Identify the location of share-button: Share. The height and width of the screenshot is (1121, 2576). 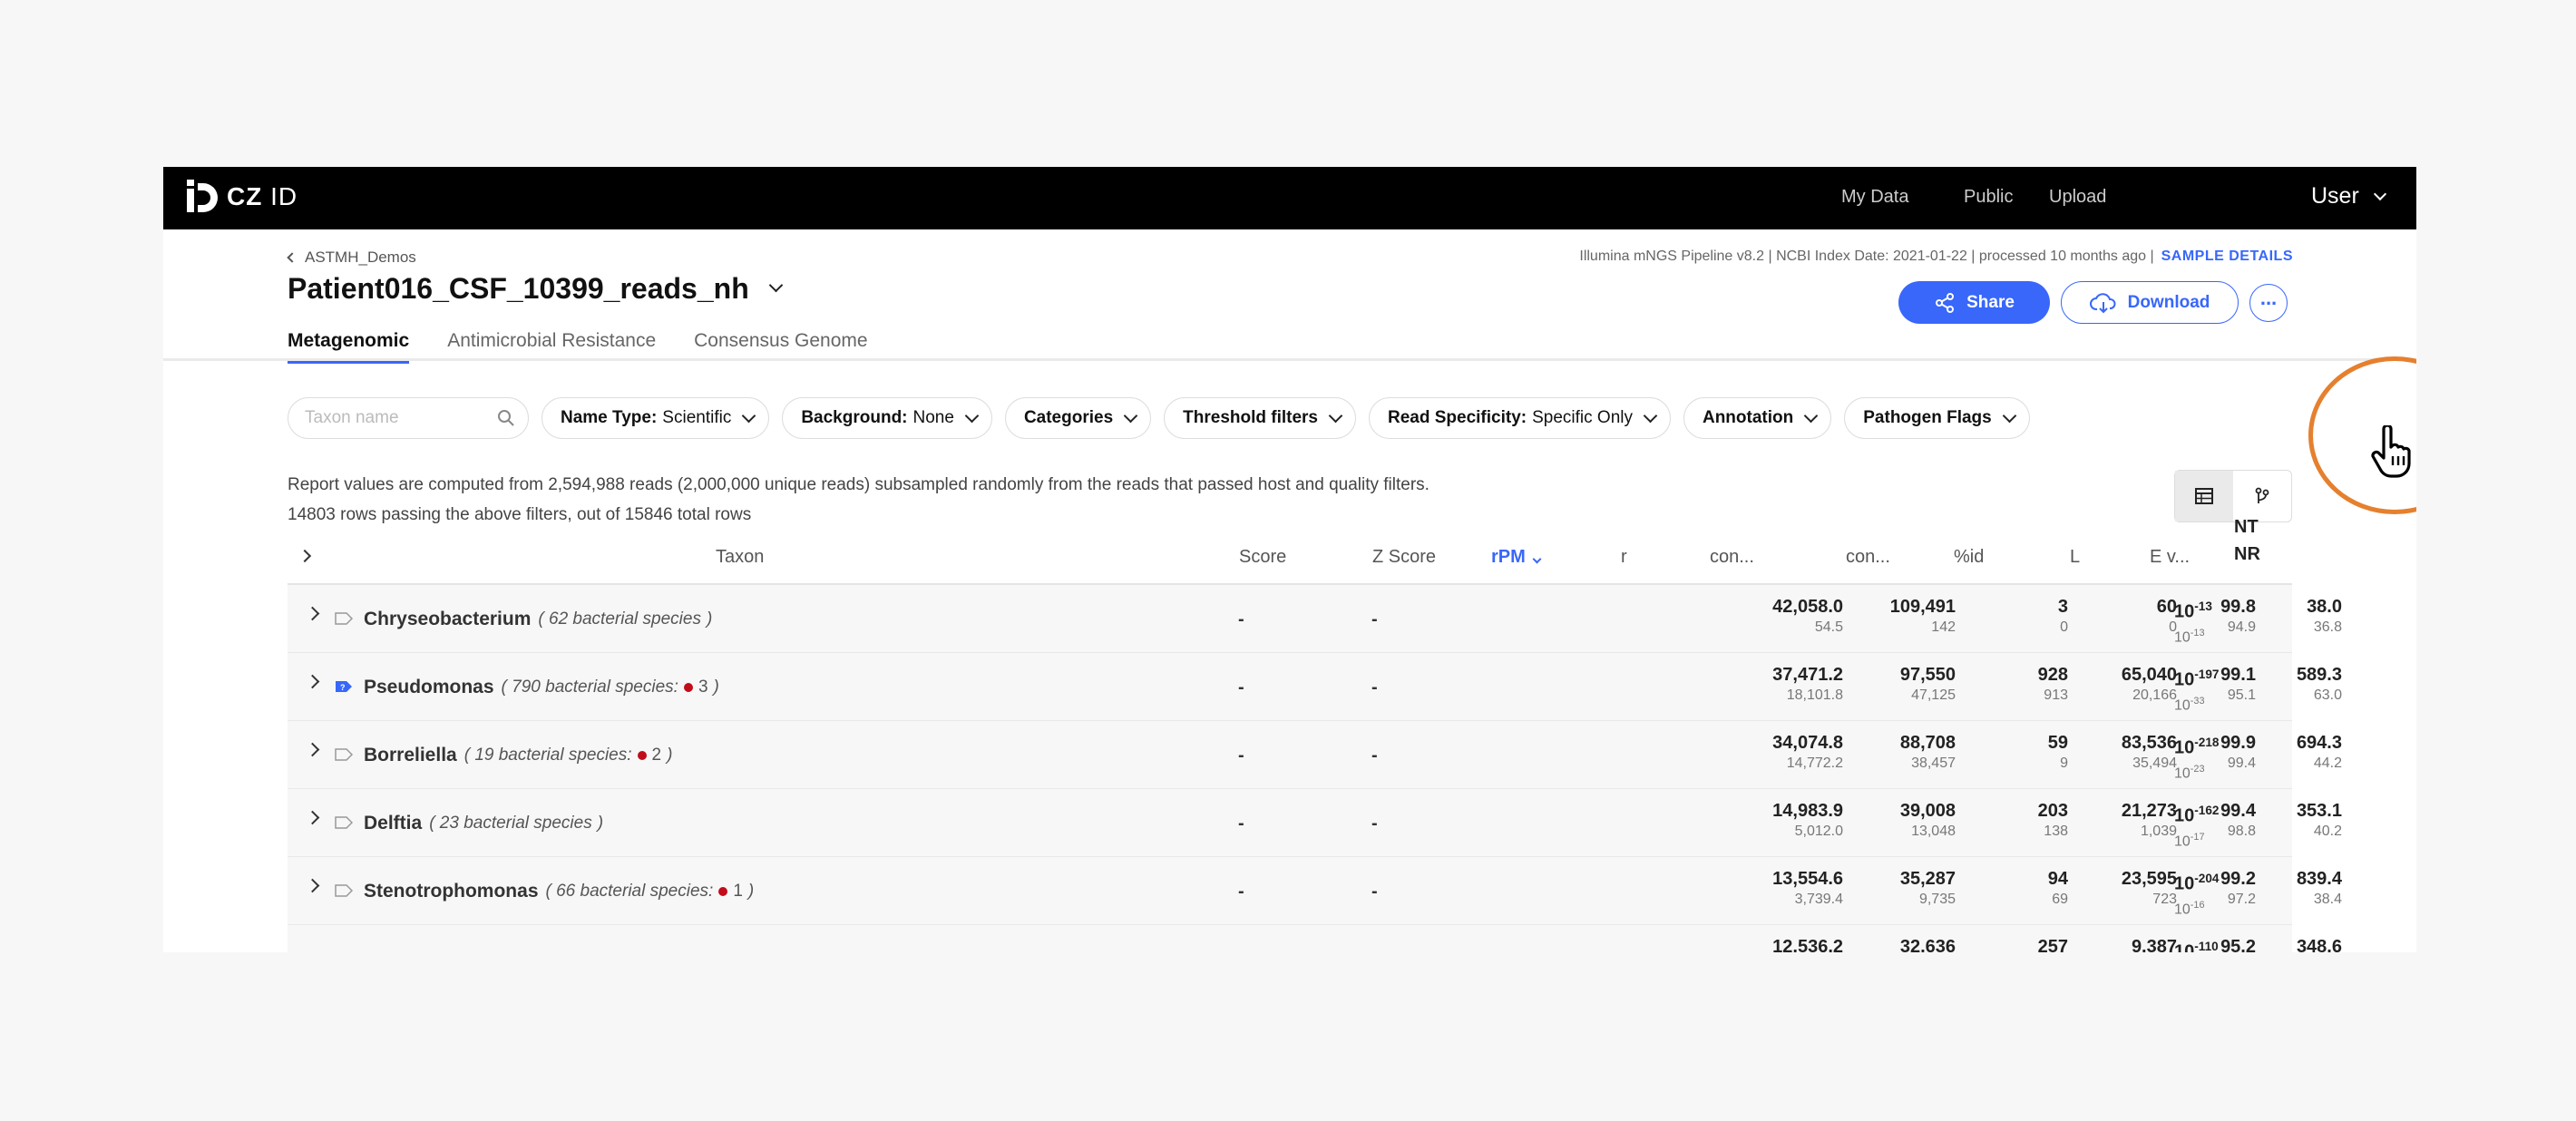
(1974, 302).